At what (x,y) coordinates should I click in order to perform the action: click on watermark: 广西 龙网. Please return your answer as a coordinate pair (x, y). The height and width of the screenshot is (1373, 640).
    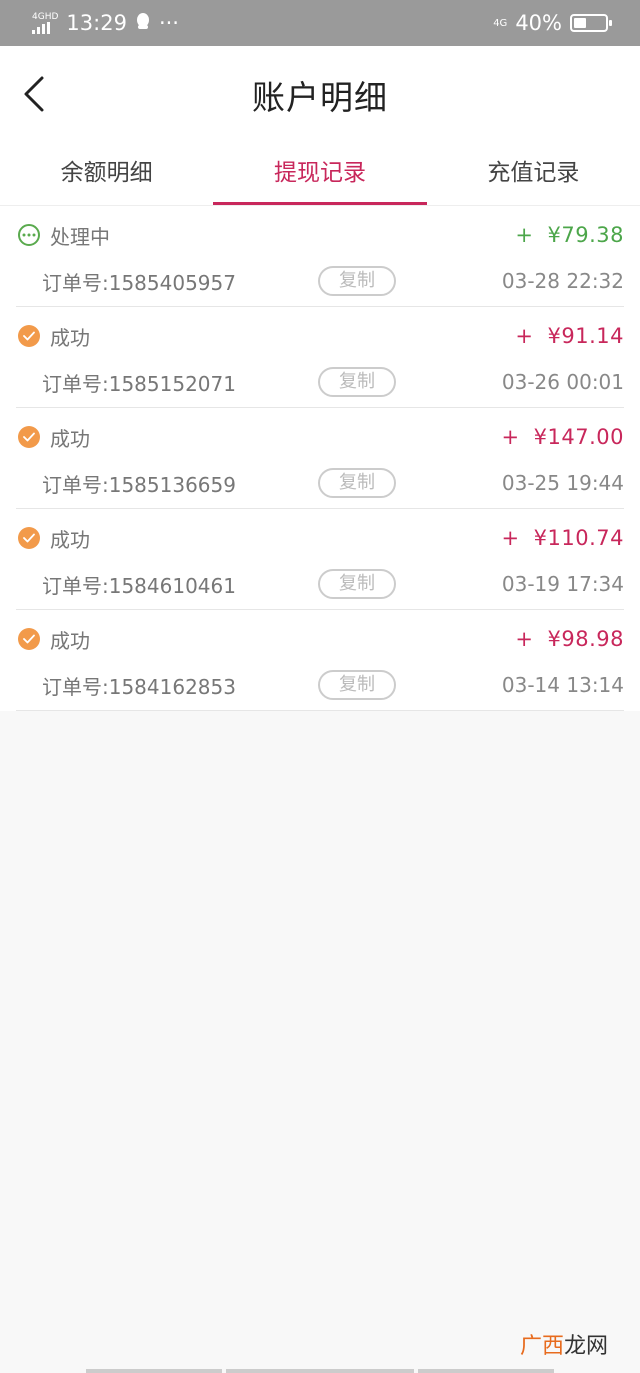
    Looking at the image, I should click on (564, 1344).